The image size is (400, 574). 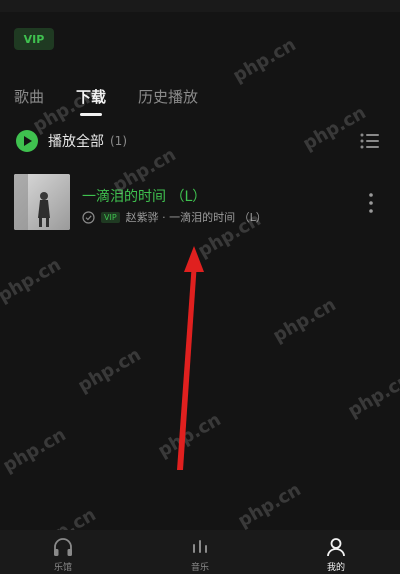 I want to click on nav-label-home: 乐馆, so click(x=62, y=568).